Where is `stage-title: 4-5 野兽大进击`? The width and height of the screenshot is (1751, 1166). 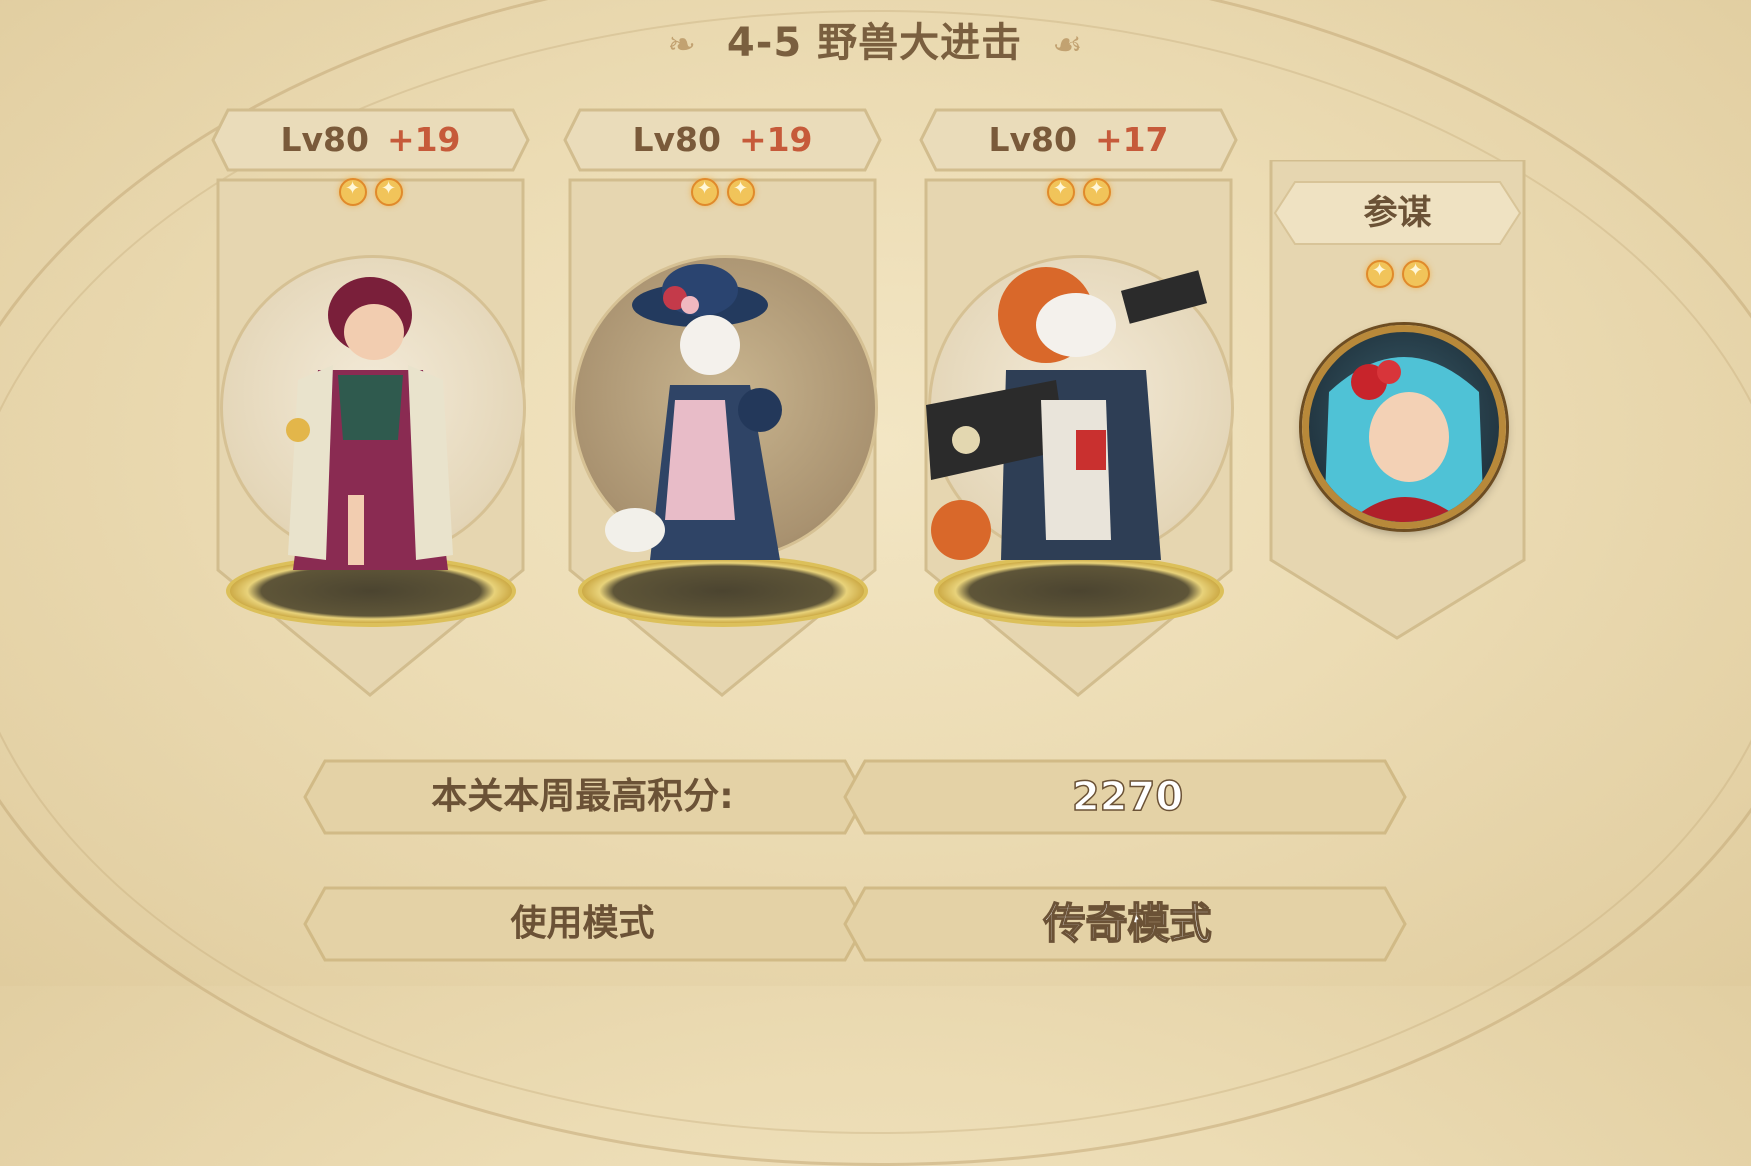
stage-title: 4-5 野兽大进击 is located at coordinates (874, 43).